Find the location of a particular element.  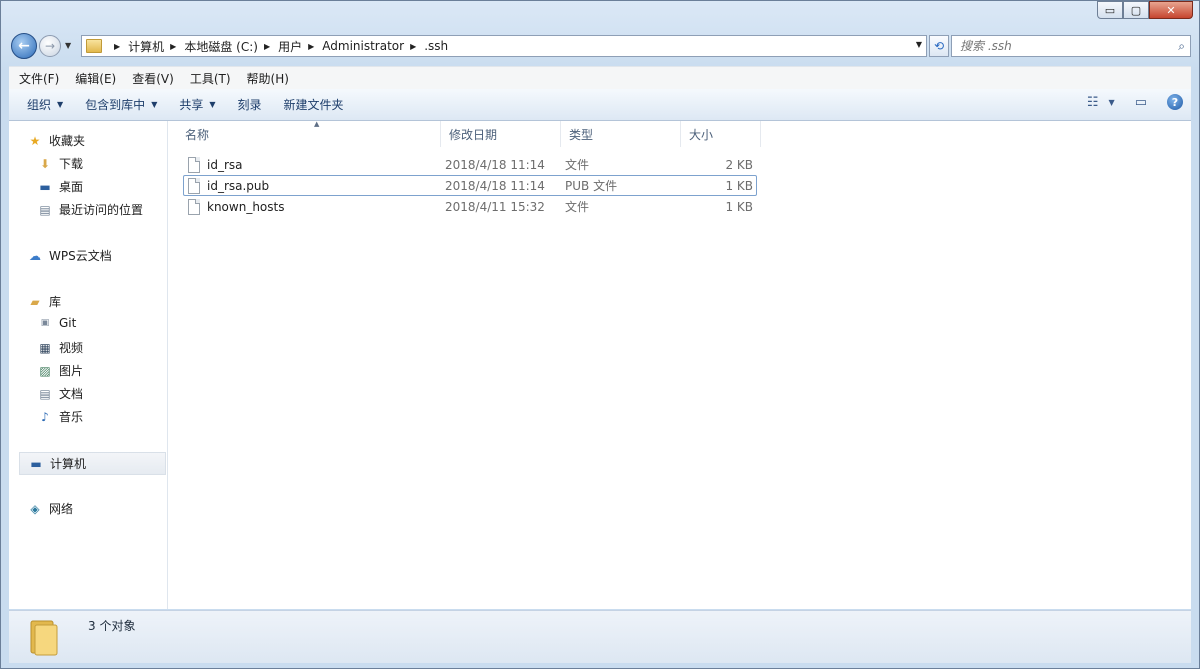

sidebar-item-recent-places: ▤ 最近访问的位置 is located at coordinates (90, 209).